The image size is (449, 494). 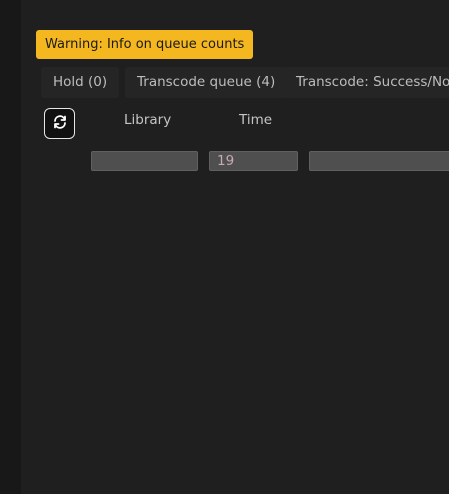 What do you see at coordinates (144, 161) in the screenshot?
I see `library-filter-input` at bounding box center [144, 161].